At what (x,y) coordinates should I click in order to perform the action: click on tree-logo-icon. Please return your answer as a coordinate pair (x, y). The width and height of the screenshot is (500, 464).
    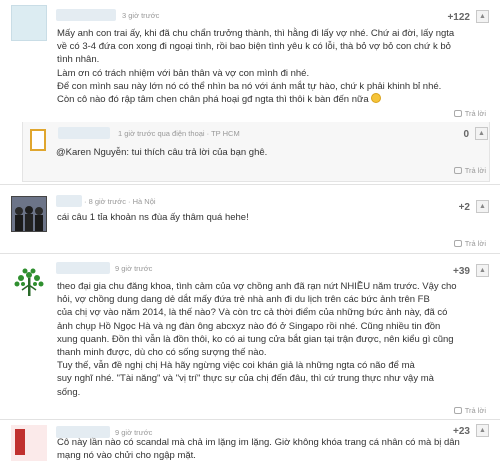
    Looking at the image, I should click on (29, 282).